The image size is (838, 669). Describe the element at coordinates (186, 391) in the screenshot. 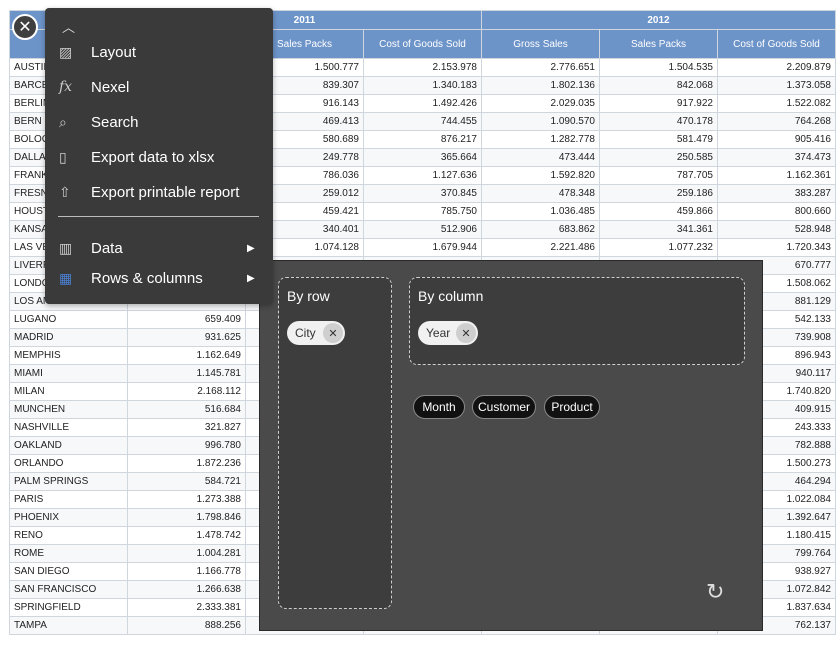

I see `value-cell: 2.168.112` at that location.